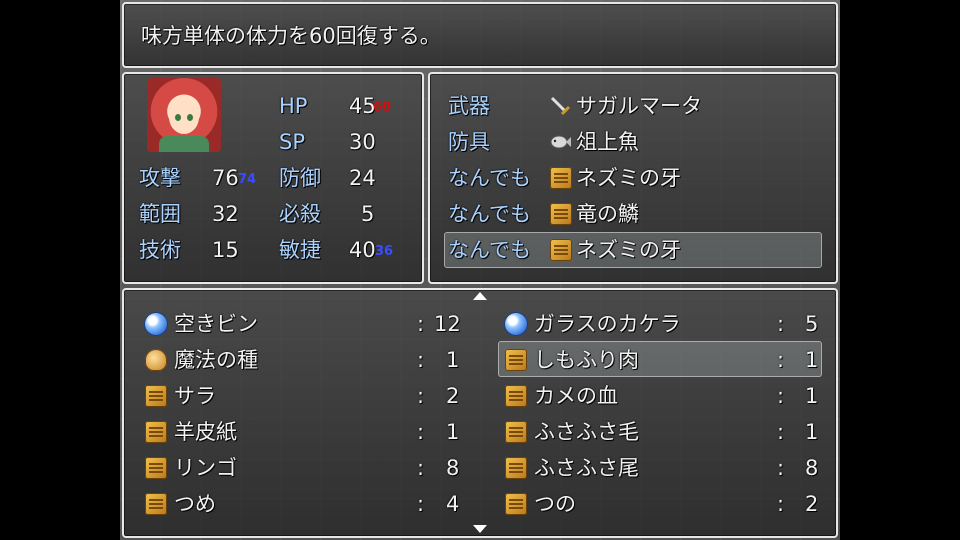  What do you see at coordinates (453, 504) in the screenshot?
I see `inv-left-qty-5: 4` at bounding box center [453, 504].